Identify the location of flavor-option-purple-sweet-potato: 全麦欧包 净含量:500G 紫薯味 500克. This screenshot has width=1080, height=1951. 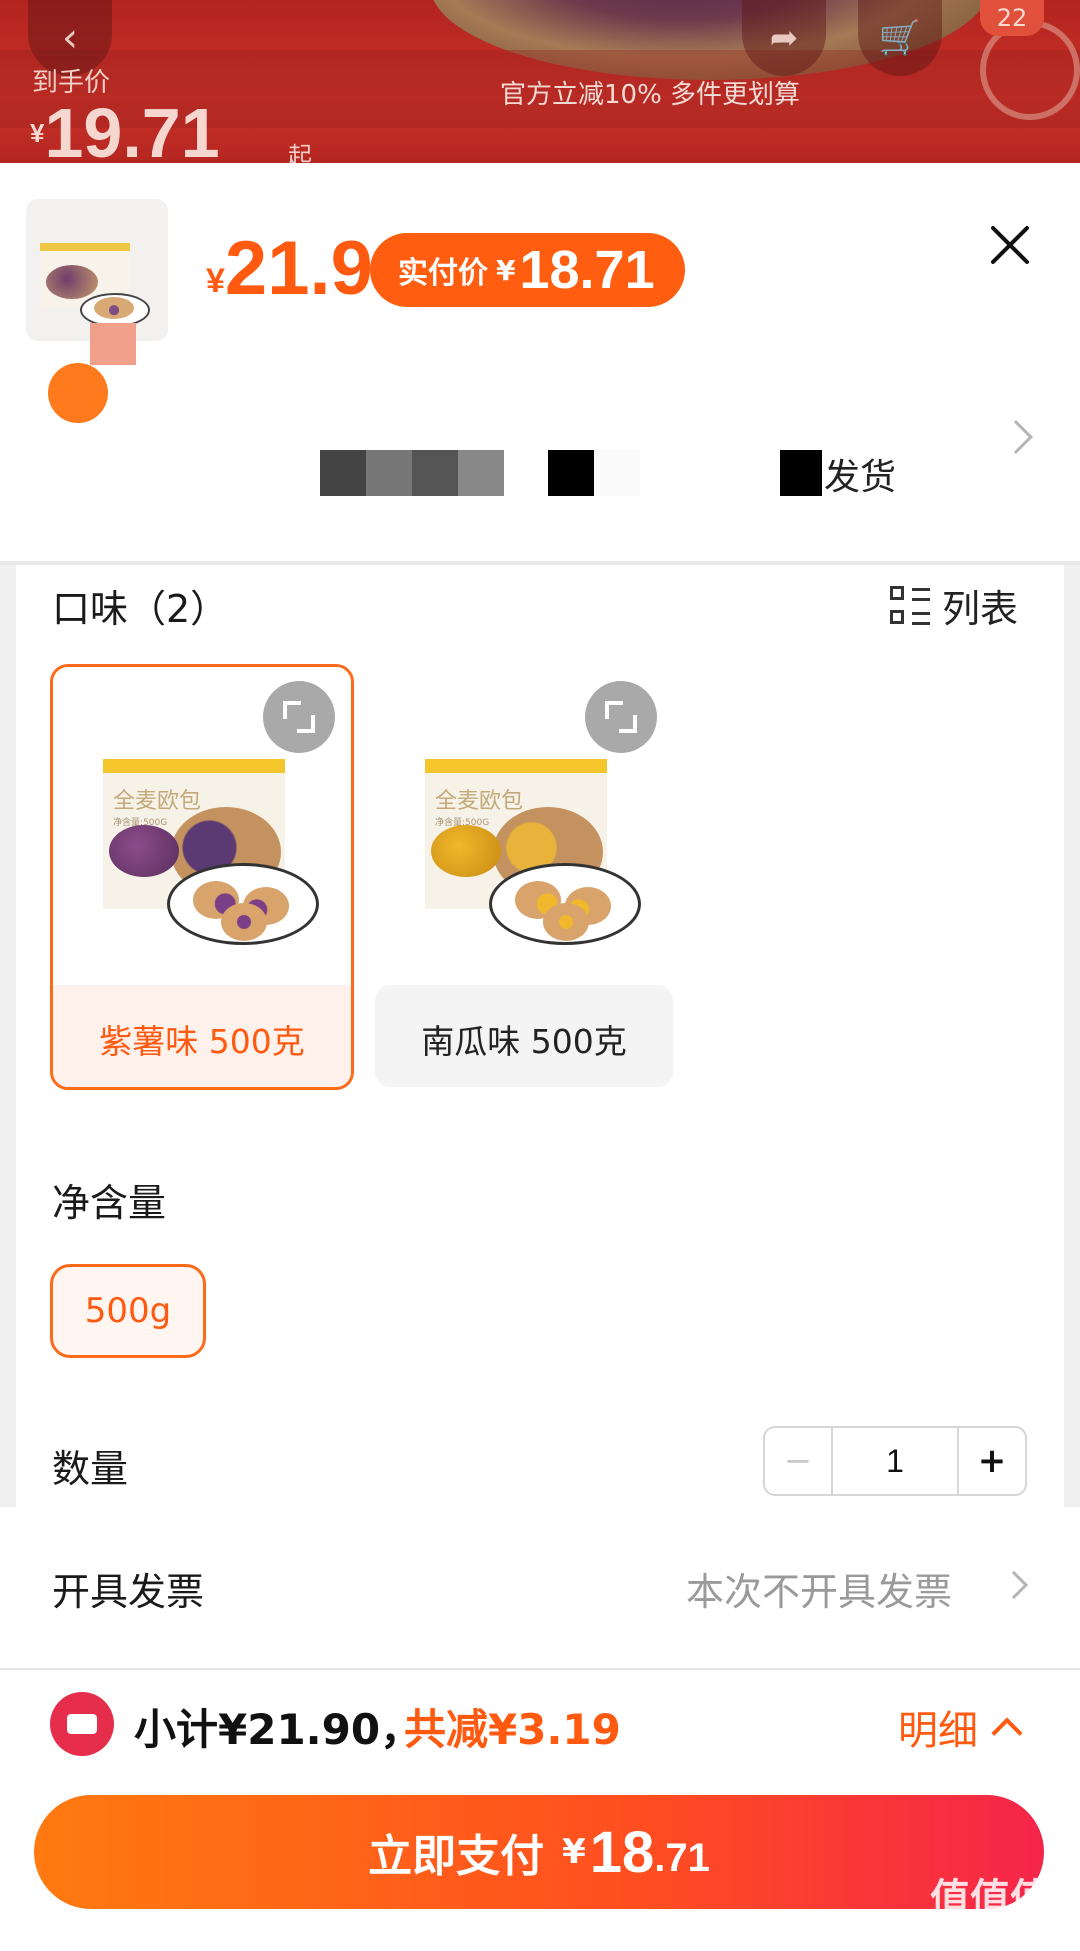
(202, 877).